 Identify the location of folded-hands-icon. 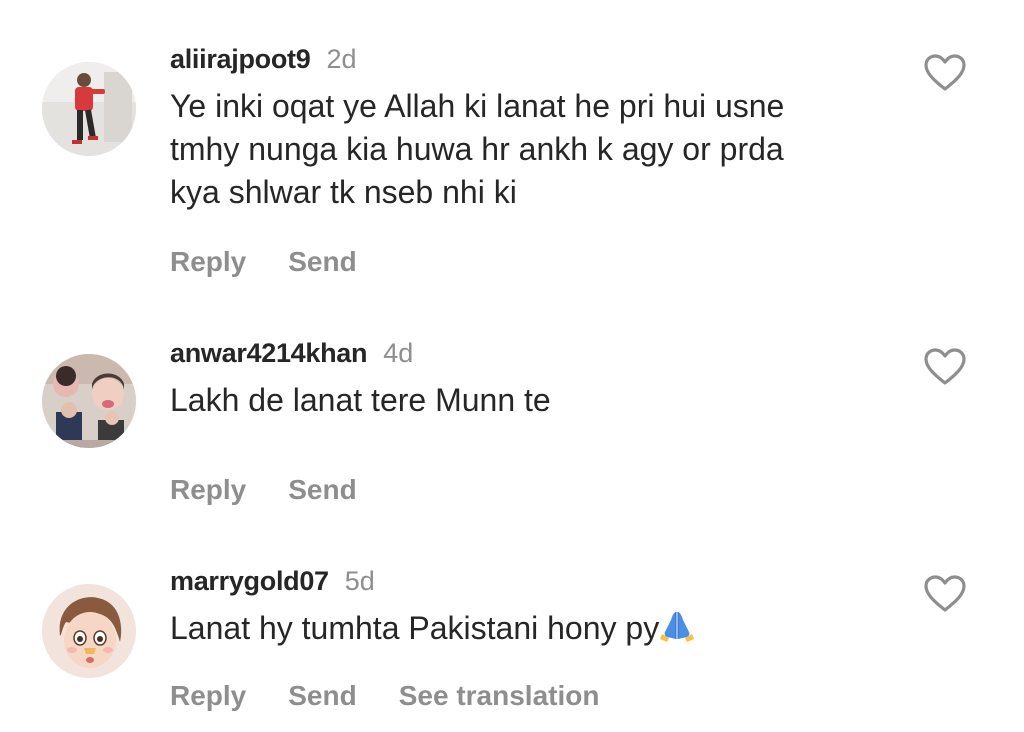
(677, 625).